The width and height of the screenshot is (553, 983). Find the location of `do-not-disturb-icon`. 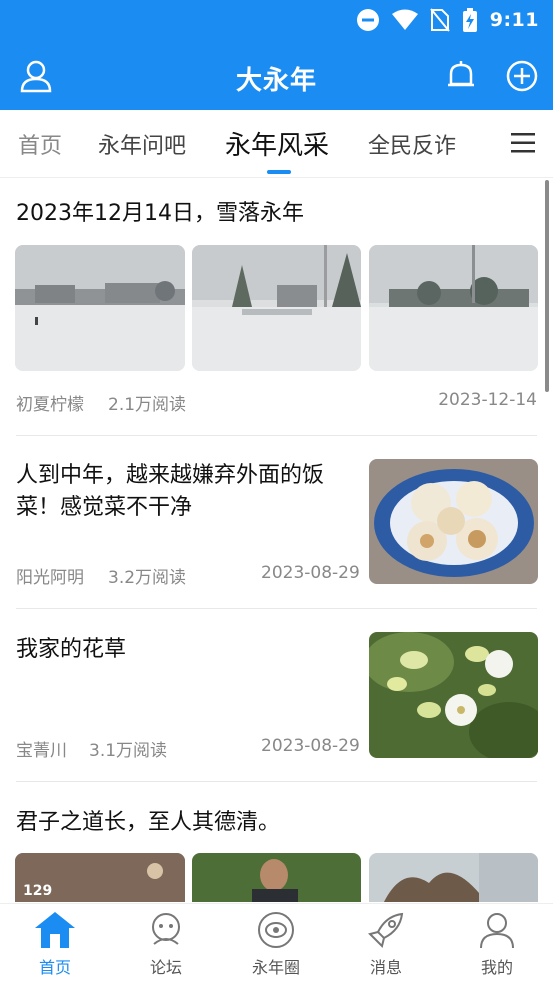

do-not-disturb-icon is located at coordinates (367, 20).